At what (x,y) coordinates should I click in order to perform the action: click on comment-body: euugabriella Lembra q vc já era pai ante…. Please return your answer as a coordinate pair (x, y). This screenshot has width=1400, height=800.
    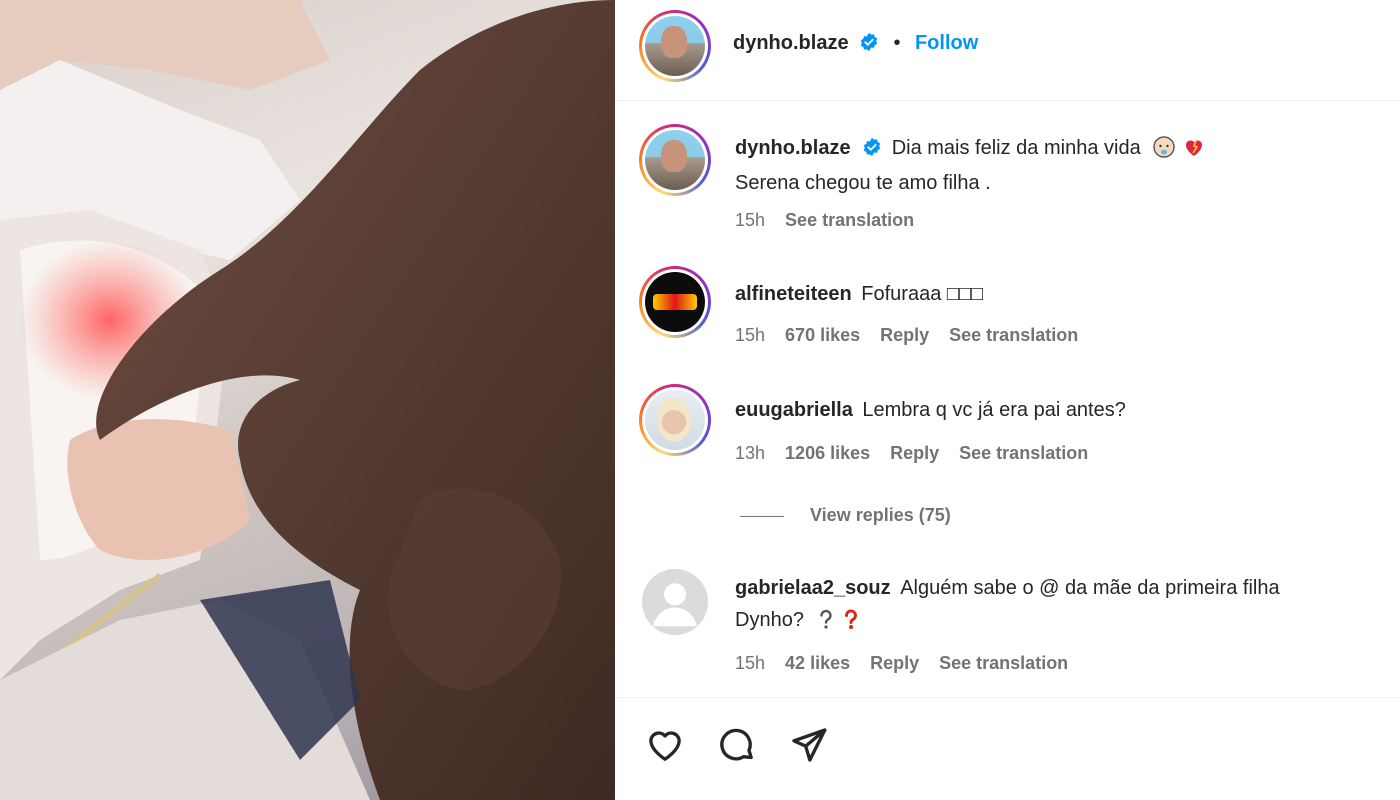
    Looking at the image, I should click on (930, 410).